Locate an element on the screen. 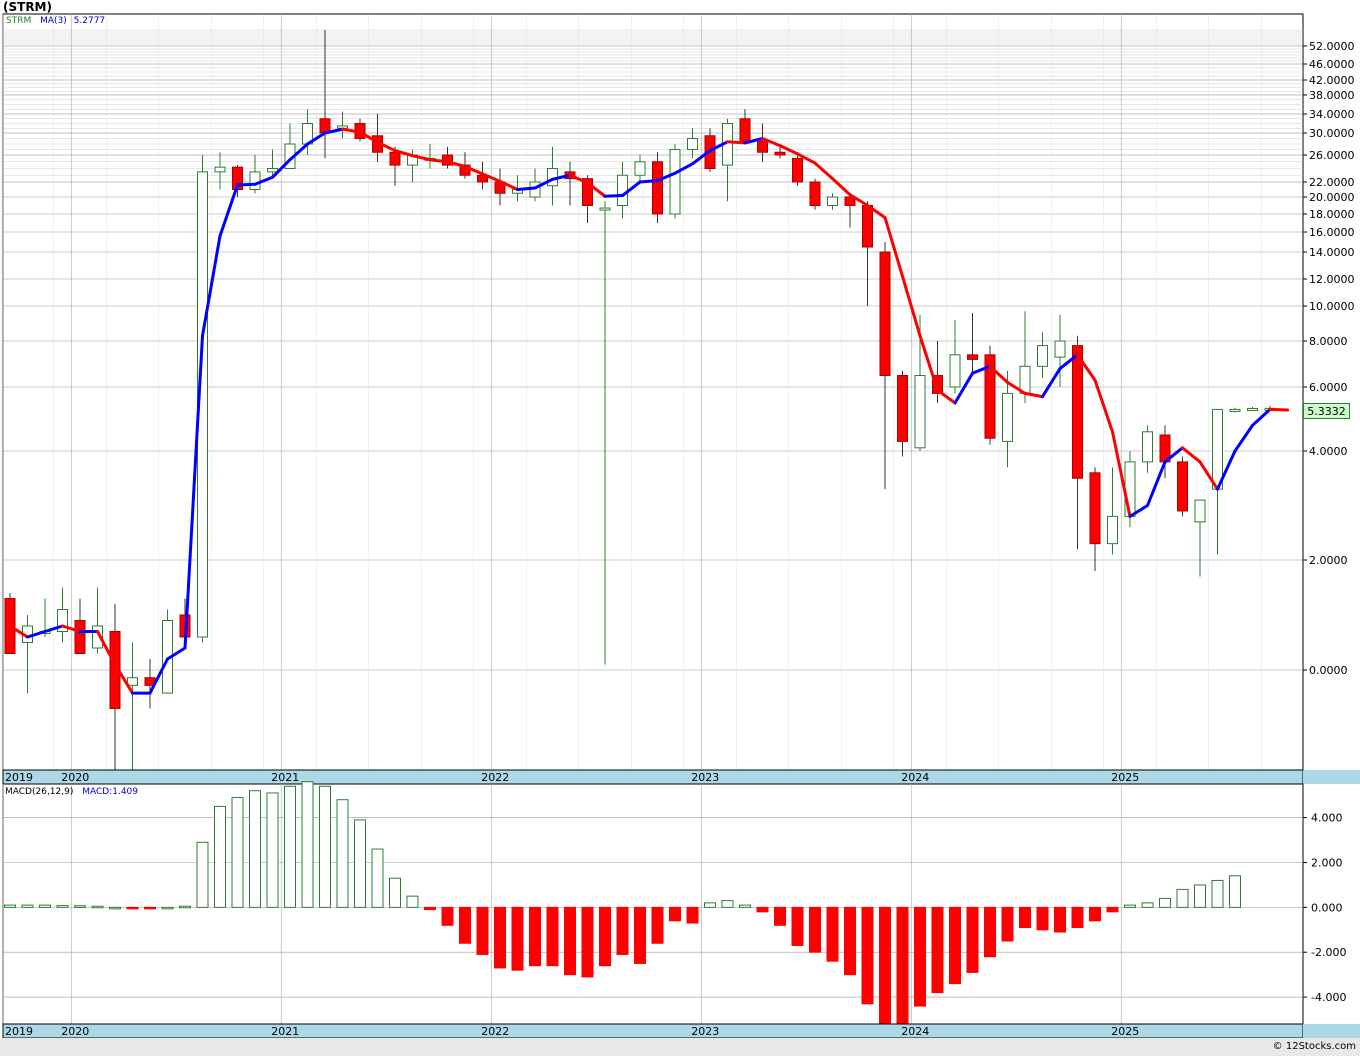 The height and width of the screenshot is (1056, 1360). price-year-label: 2021 is located at coordinates (285, 777).